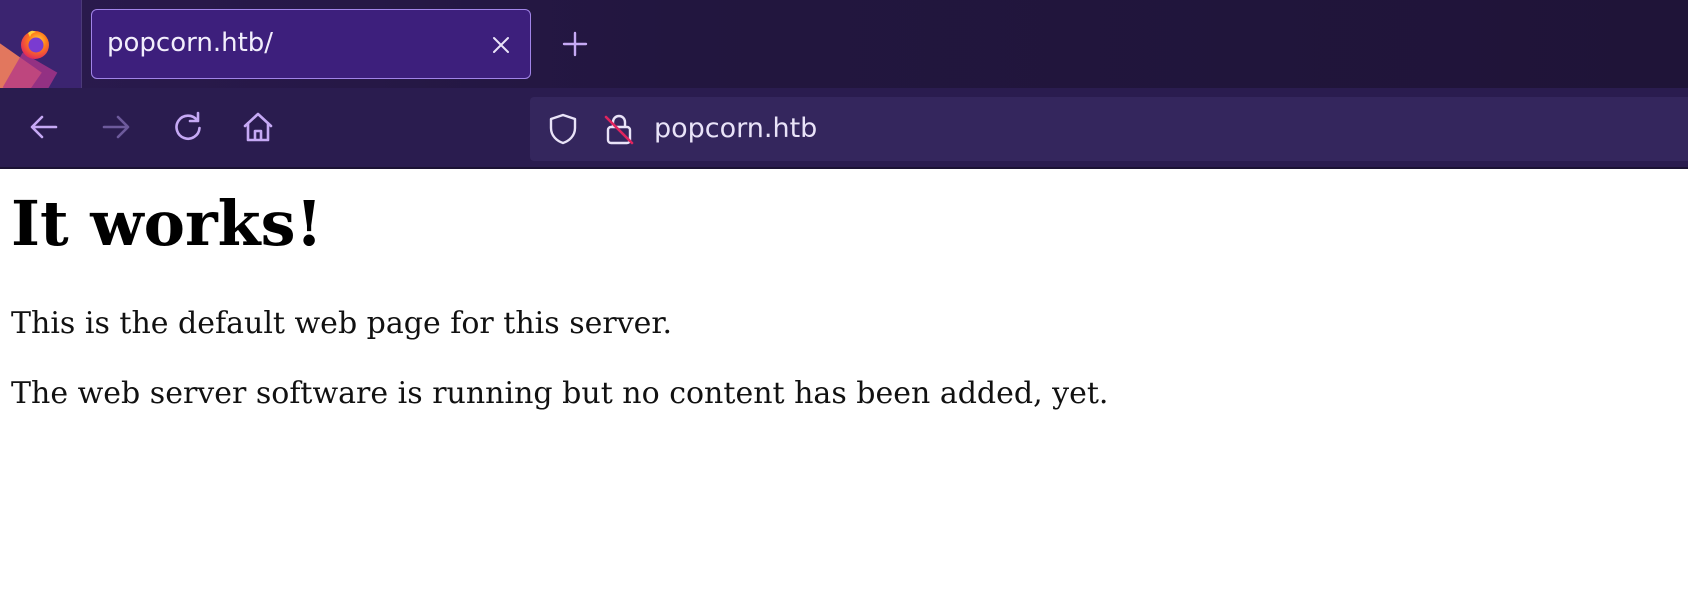 Image resolution: width=1688 pixels, height=614 pixels. What do you see at coordinates (188, 127) in the screenshot?
I see `reload-icon` at bounding box center [188, 127].